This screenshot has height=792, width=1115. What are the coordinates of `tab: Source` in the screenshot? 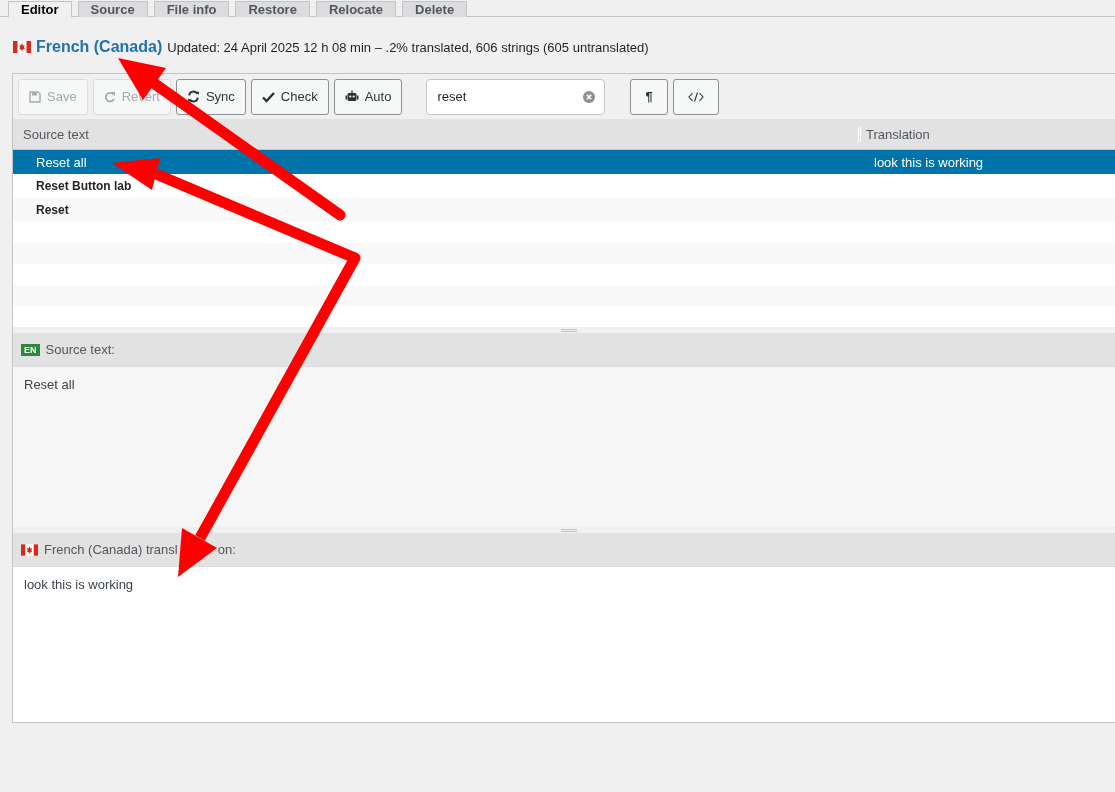 It's located at (112, 9).